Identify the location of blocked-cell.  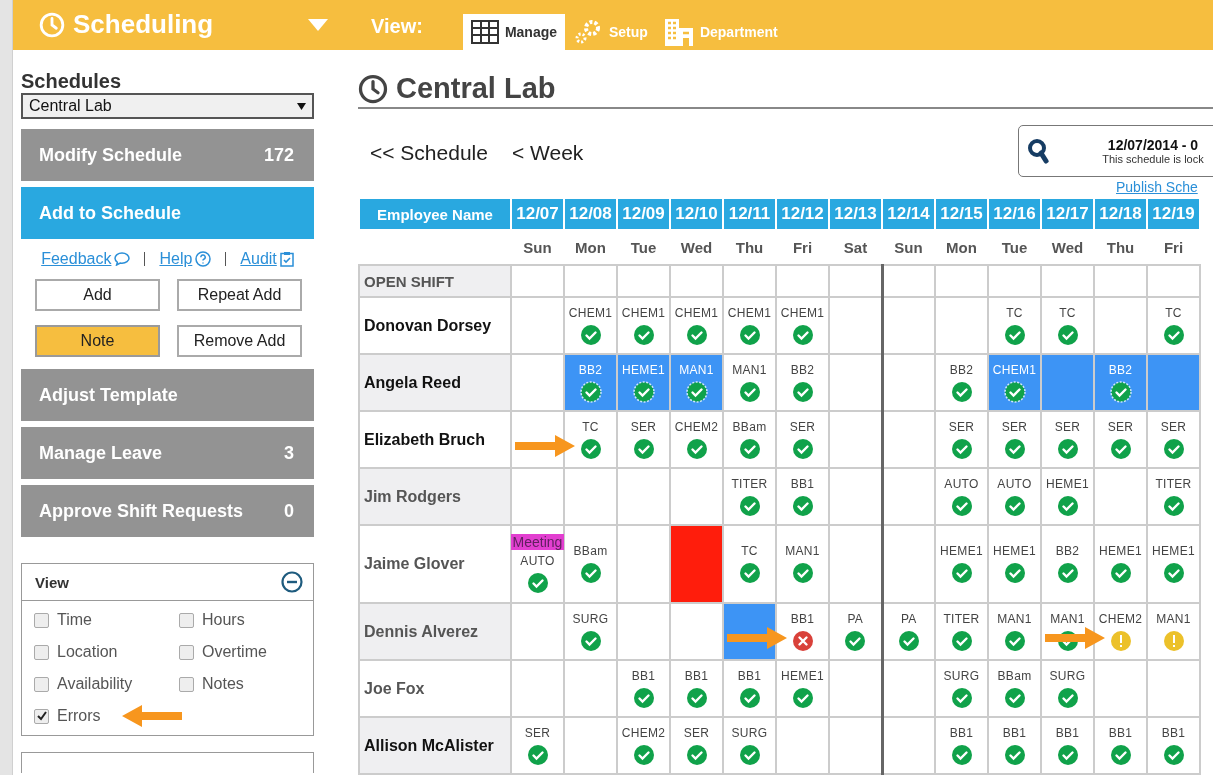
(696, 564).